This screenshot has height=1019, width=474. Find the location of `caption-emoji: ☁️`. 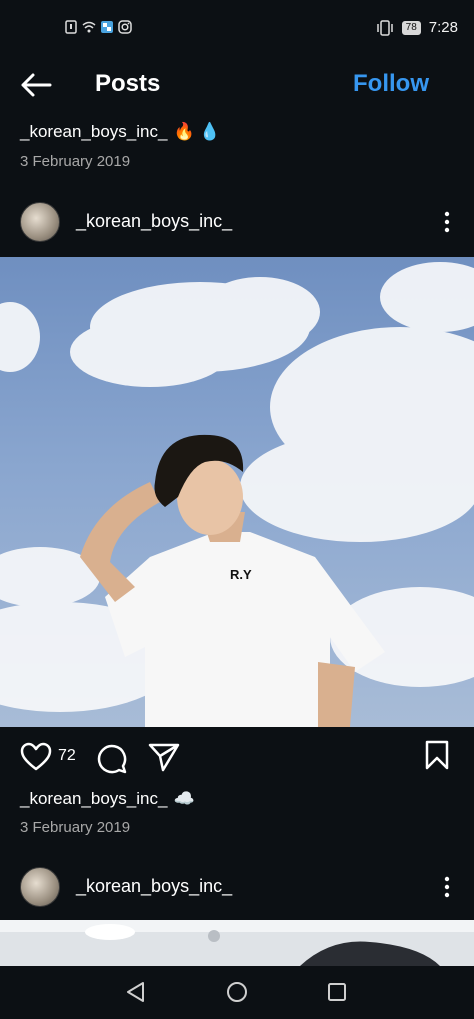

caption-emoji: ☁️ is located at coordinates (184, 798).